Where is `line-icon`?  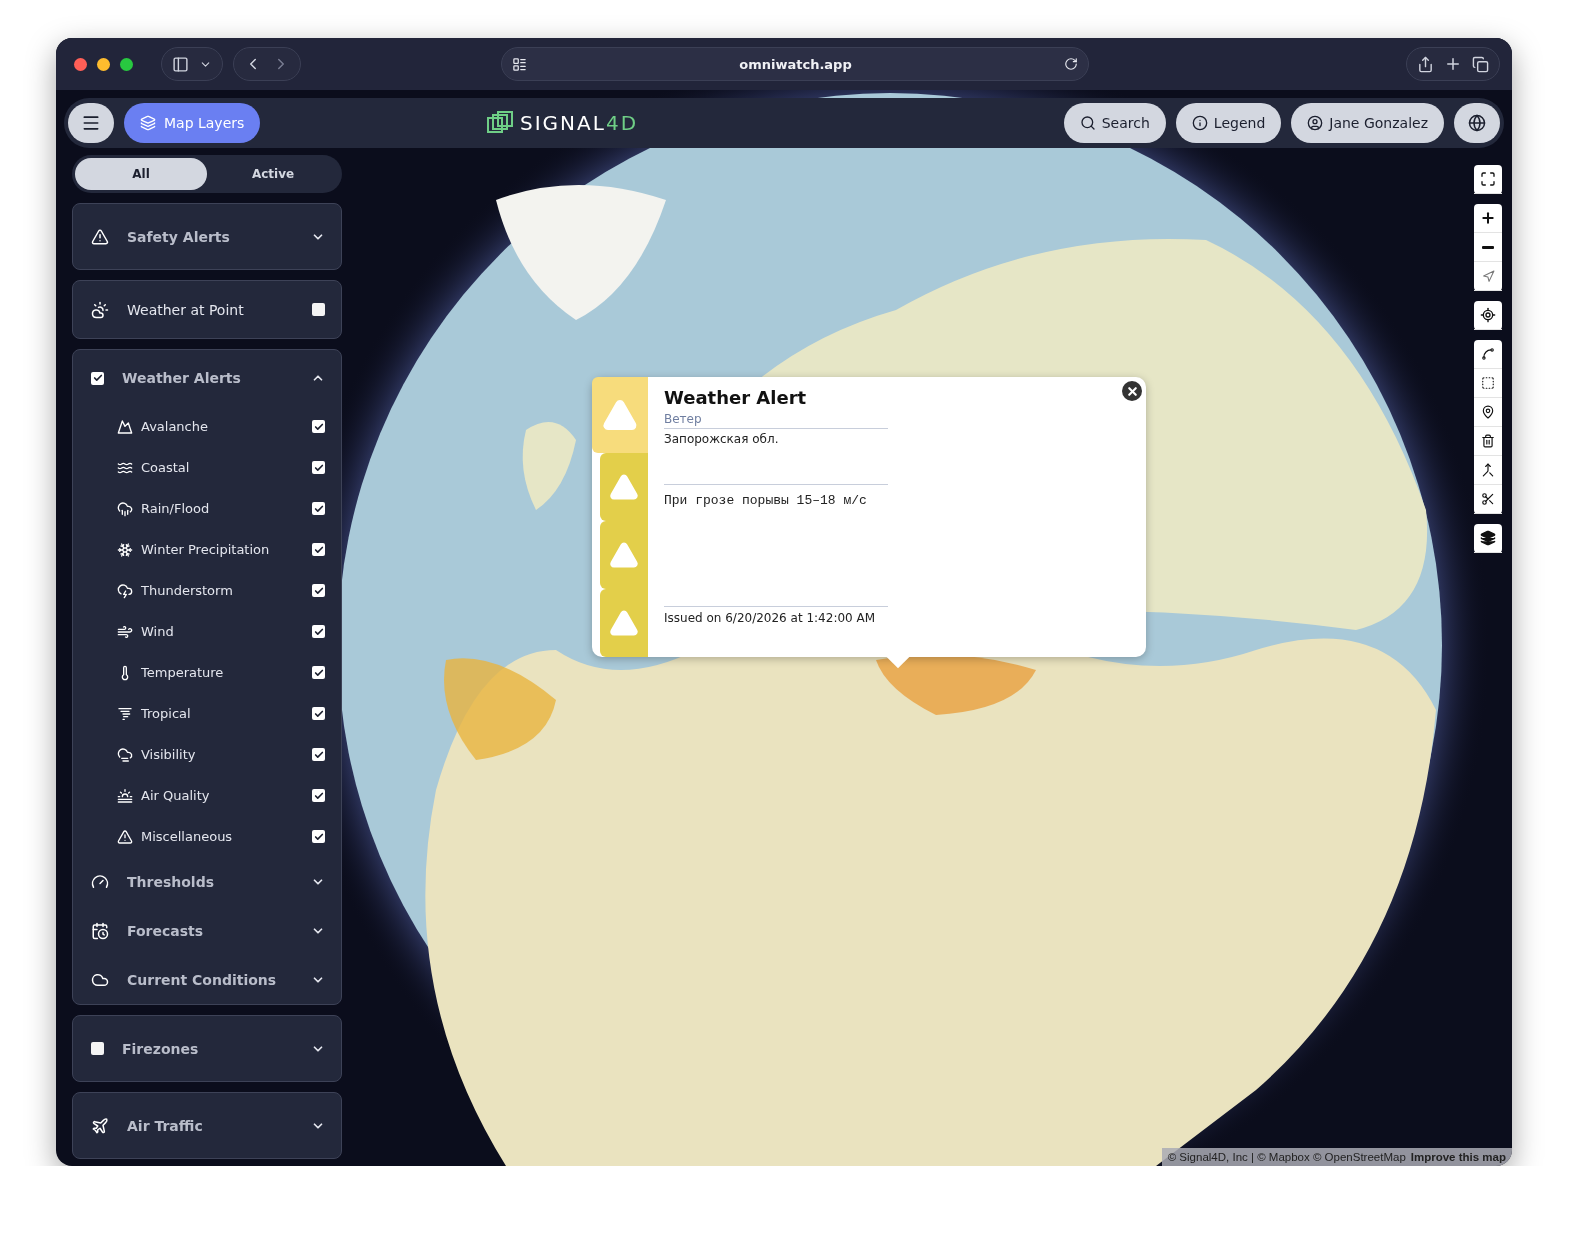
line-icon is located at coordinates (1488, 354).